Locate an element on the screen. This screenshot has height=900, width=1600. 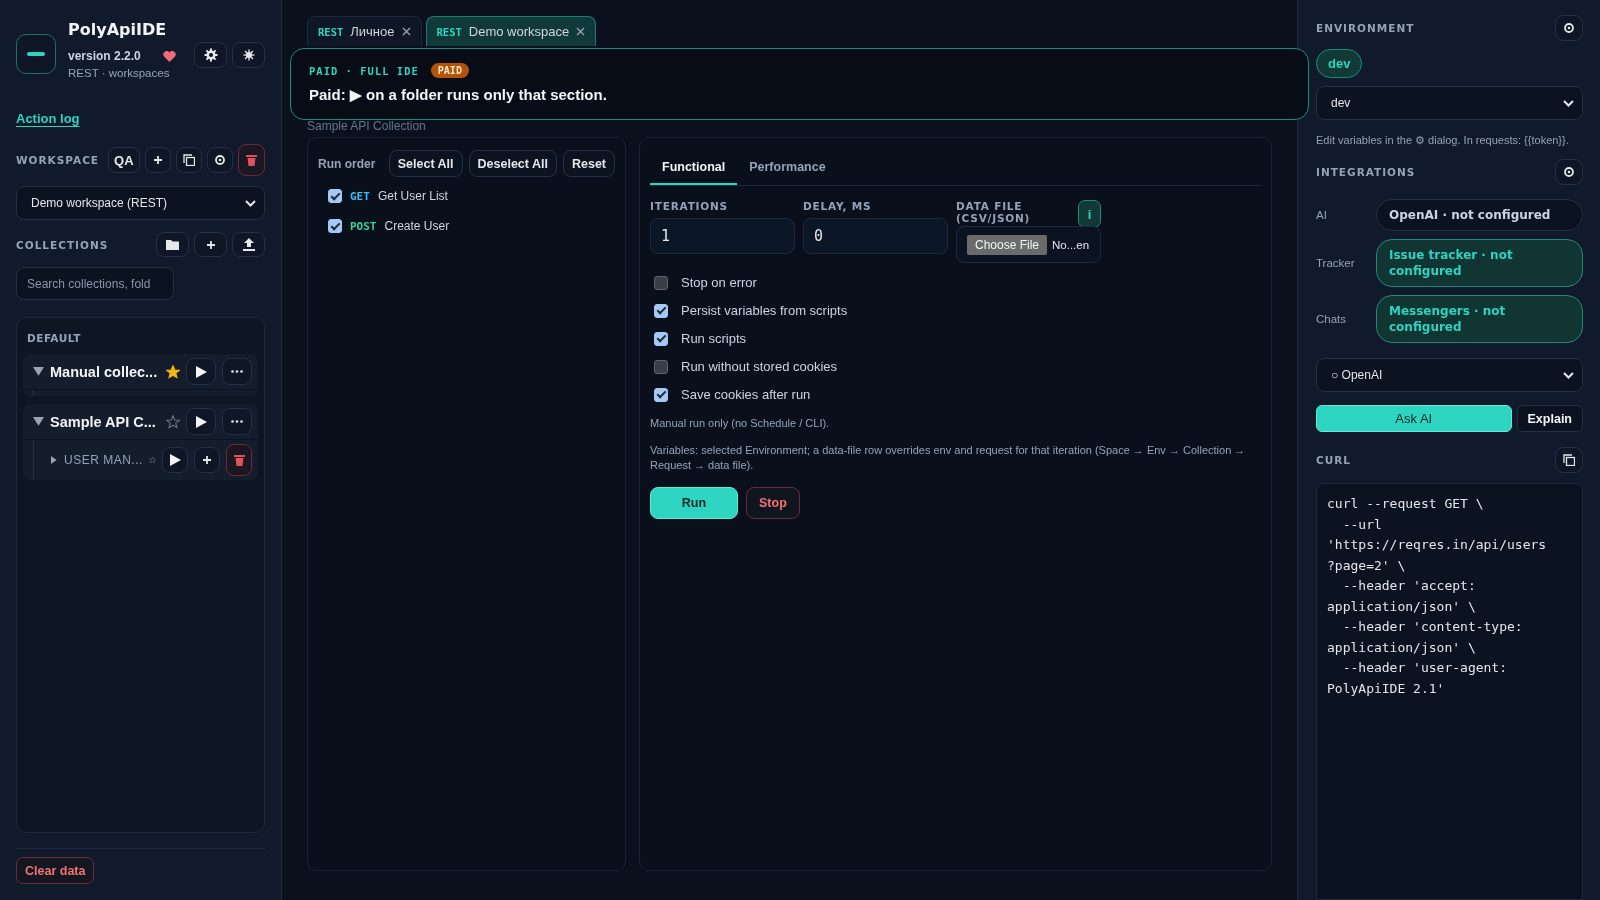
workspace-tab: REST Demo workspace is located at coordinates (511, 31).